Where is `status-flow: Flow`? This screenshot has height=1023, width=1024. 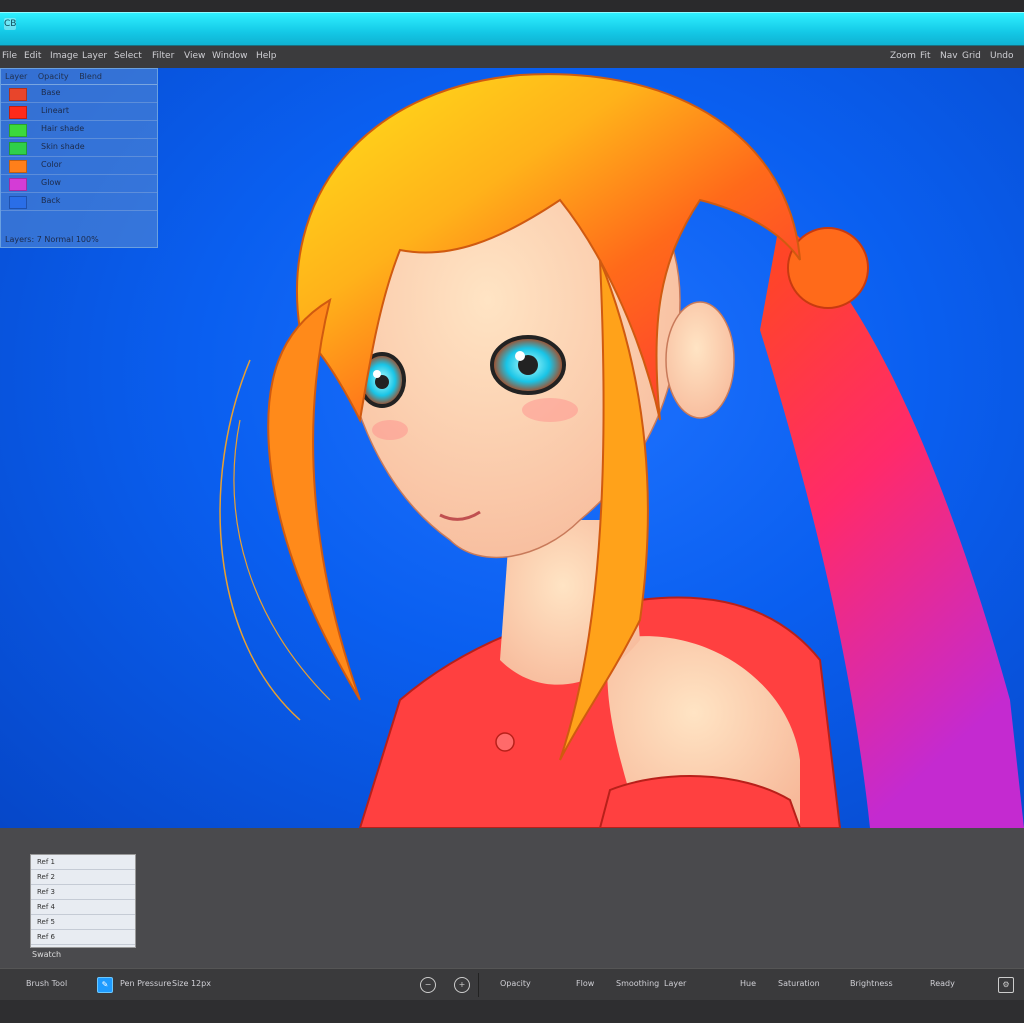
status-flow: Flow is located at coordinates (585, 983).